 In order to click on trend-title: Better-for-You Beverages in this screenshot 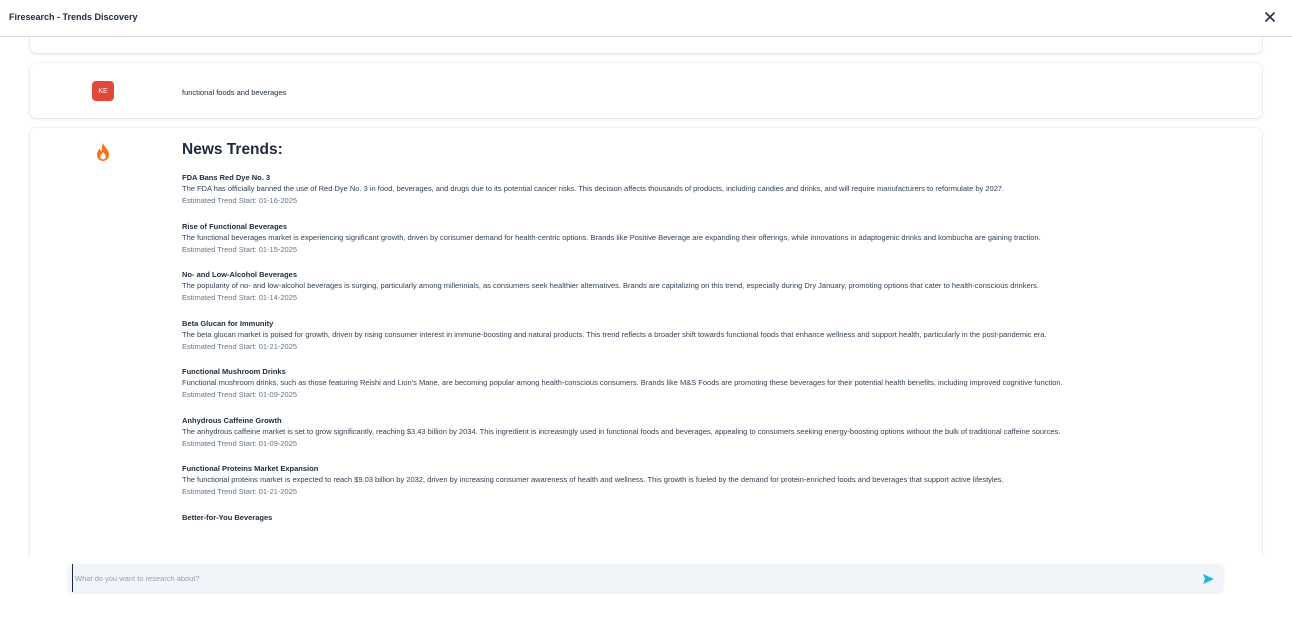, I will do `click(227, 517)`.